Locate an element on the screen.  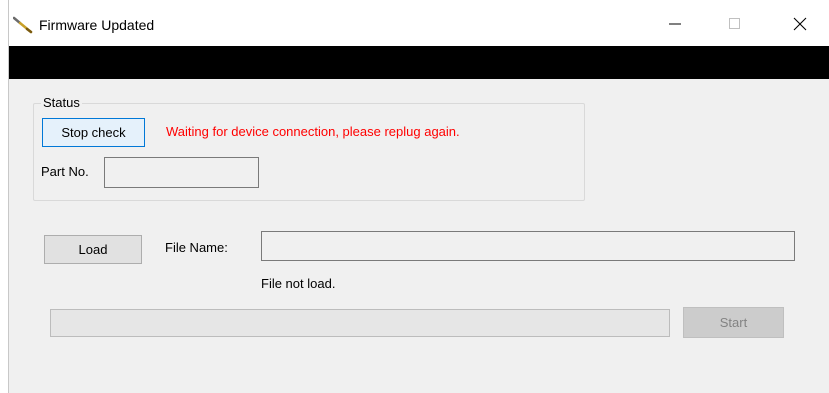
stop-check-button: Stop check is located at coordinates (93, 132).